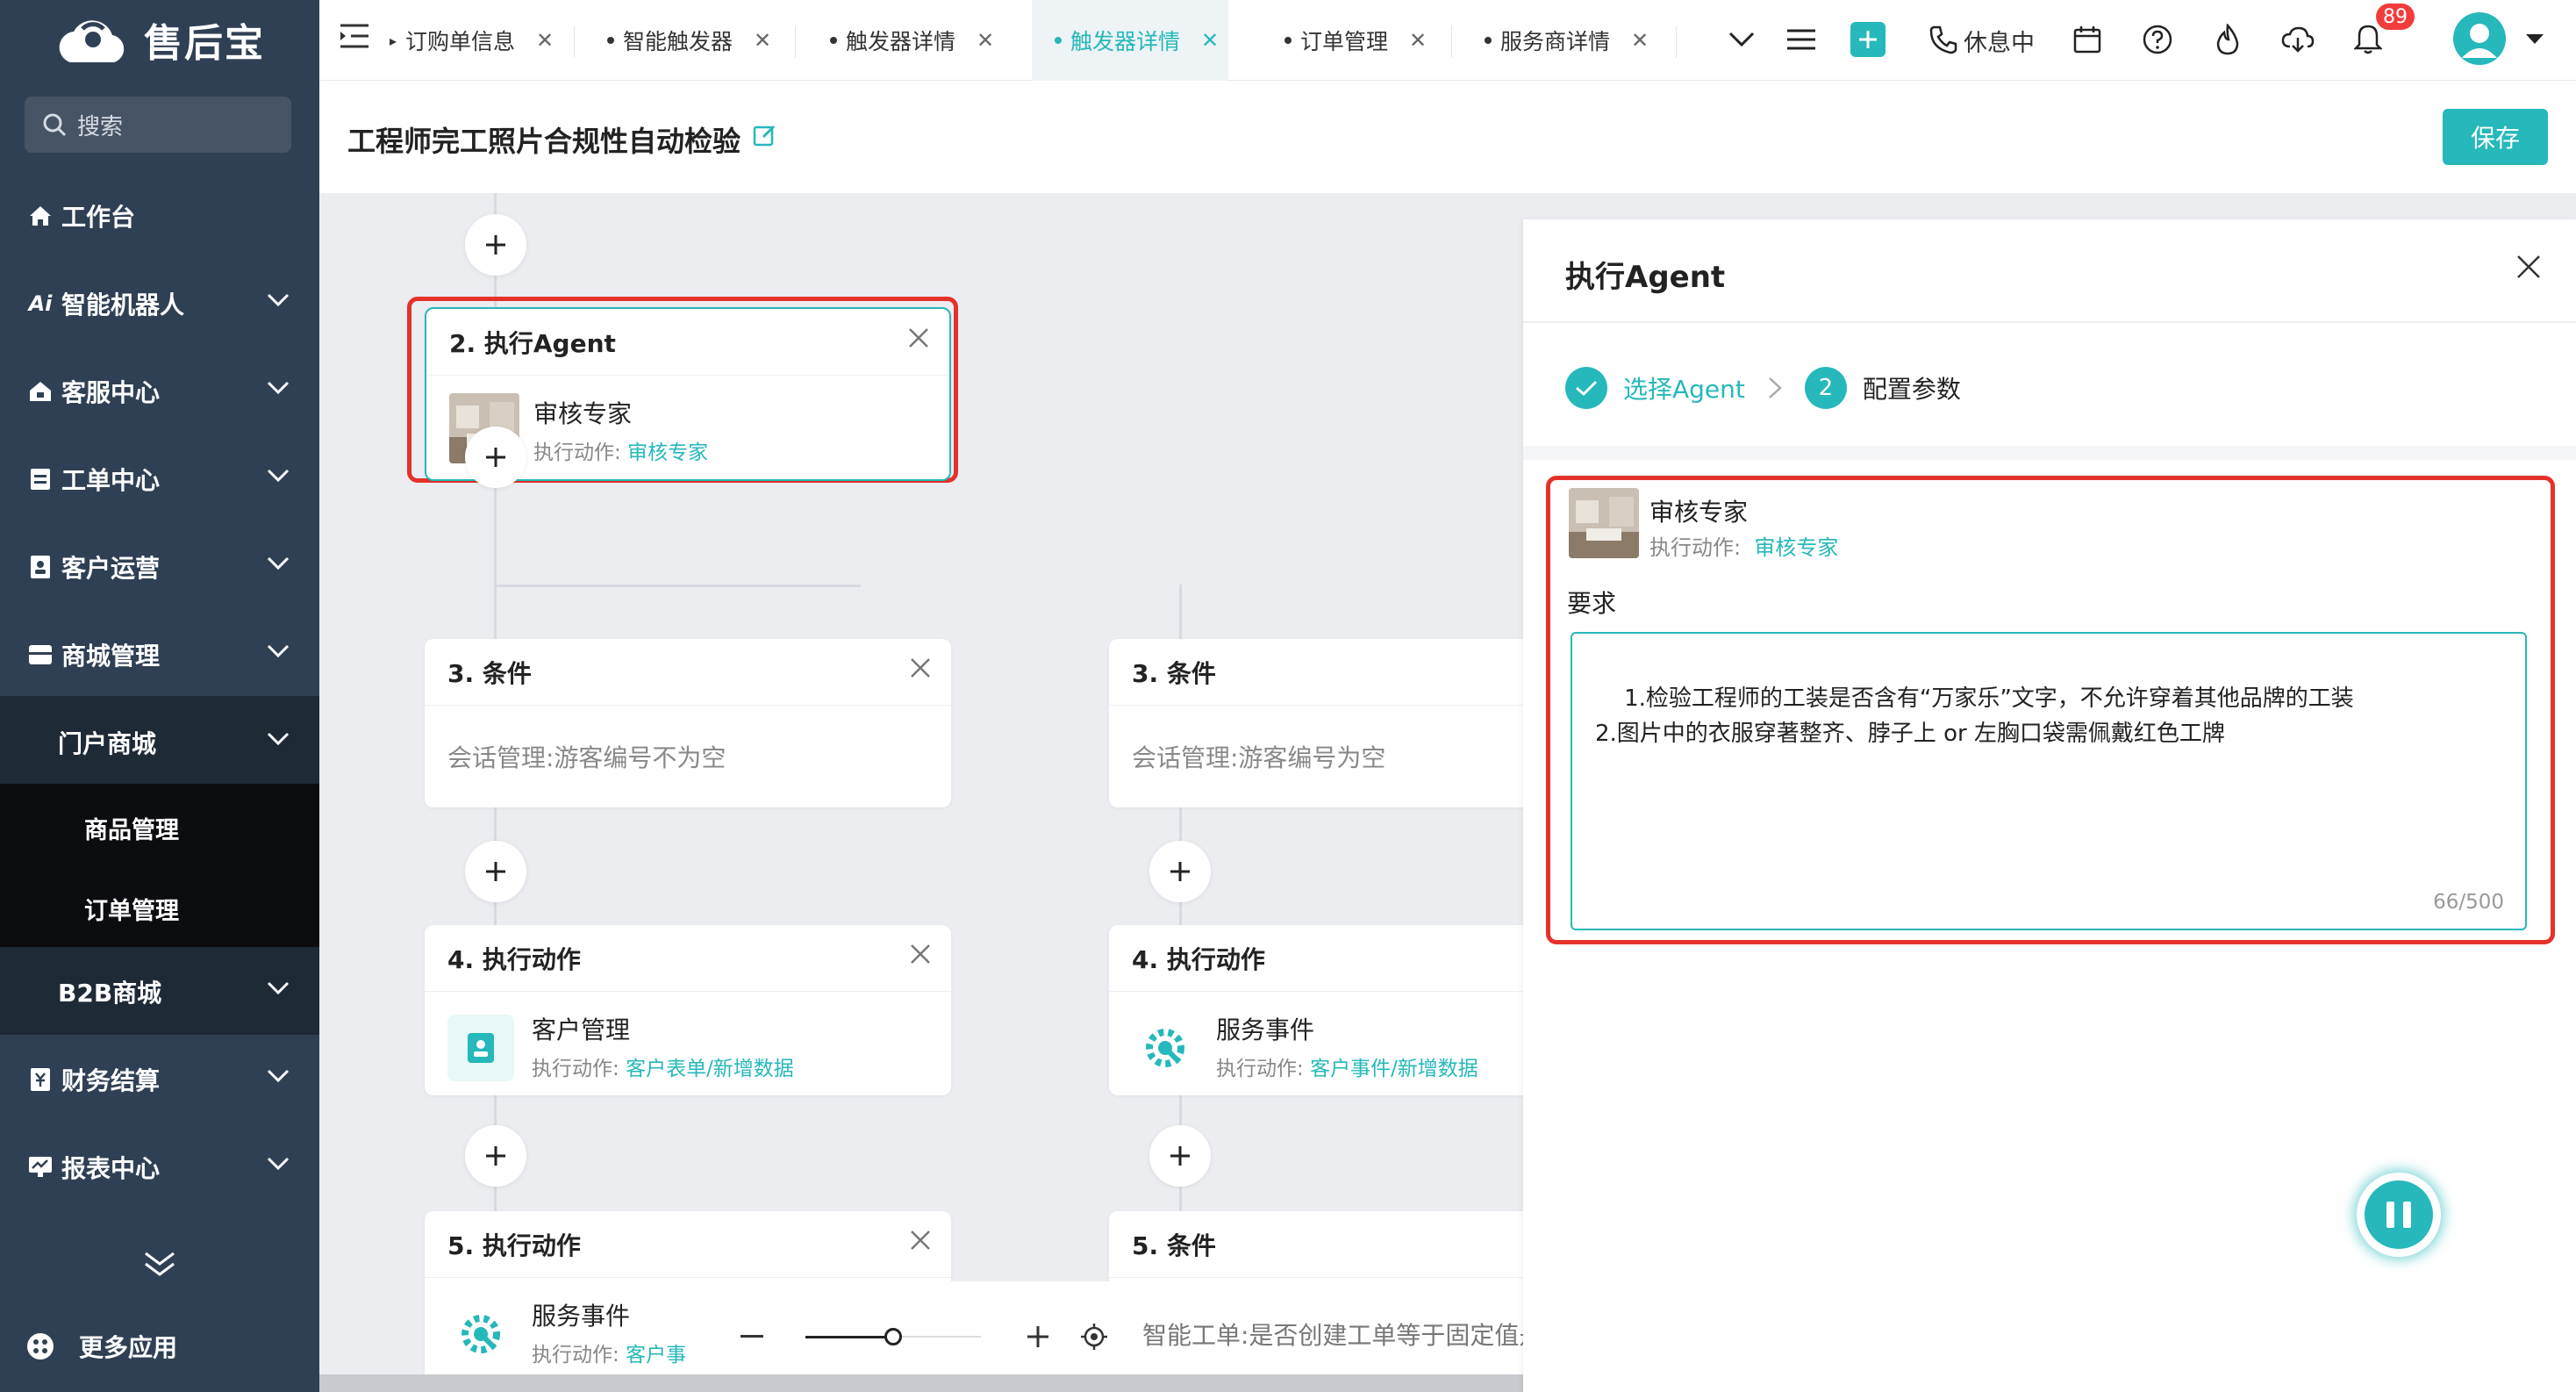 This screenshot has height=1392, width=2576. I want to click on search-placeholder: 搜索, so click(100, 126).